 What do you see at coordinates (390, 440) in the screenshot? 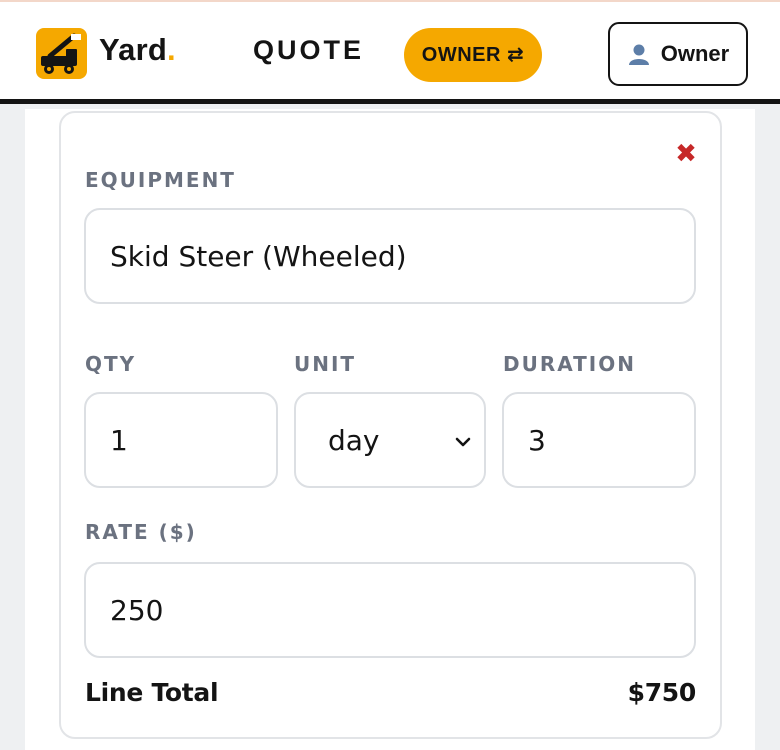
I see `unit-select: day` at bounding box center [390, 440].